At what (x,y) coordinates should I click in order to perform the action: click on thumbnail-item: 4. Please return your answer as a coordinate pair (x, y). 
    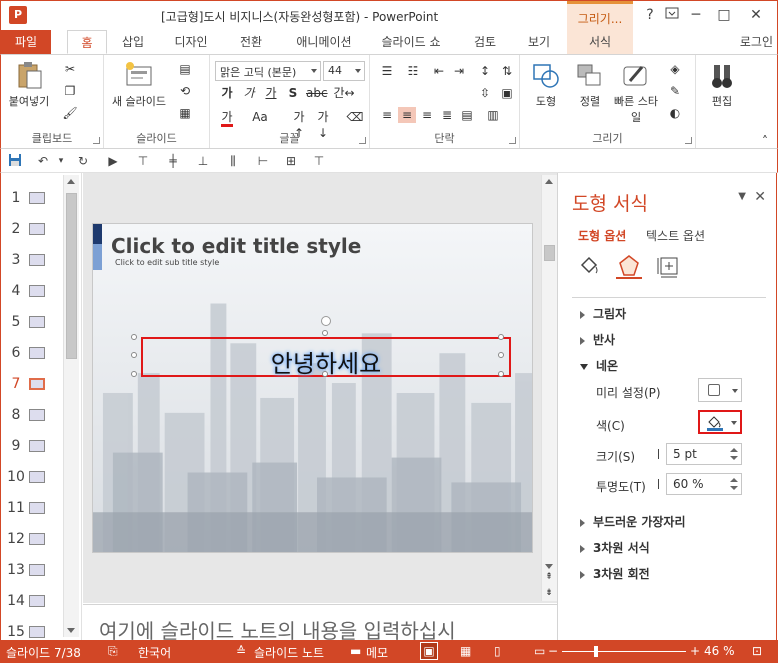
    Looking at the image, I should click on (32, 292).